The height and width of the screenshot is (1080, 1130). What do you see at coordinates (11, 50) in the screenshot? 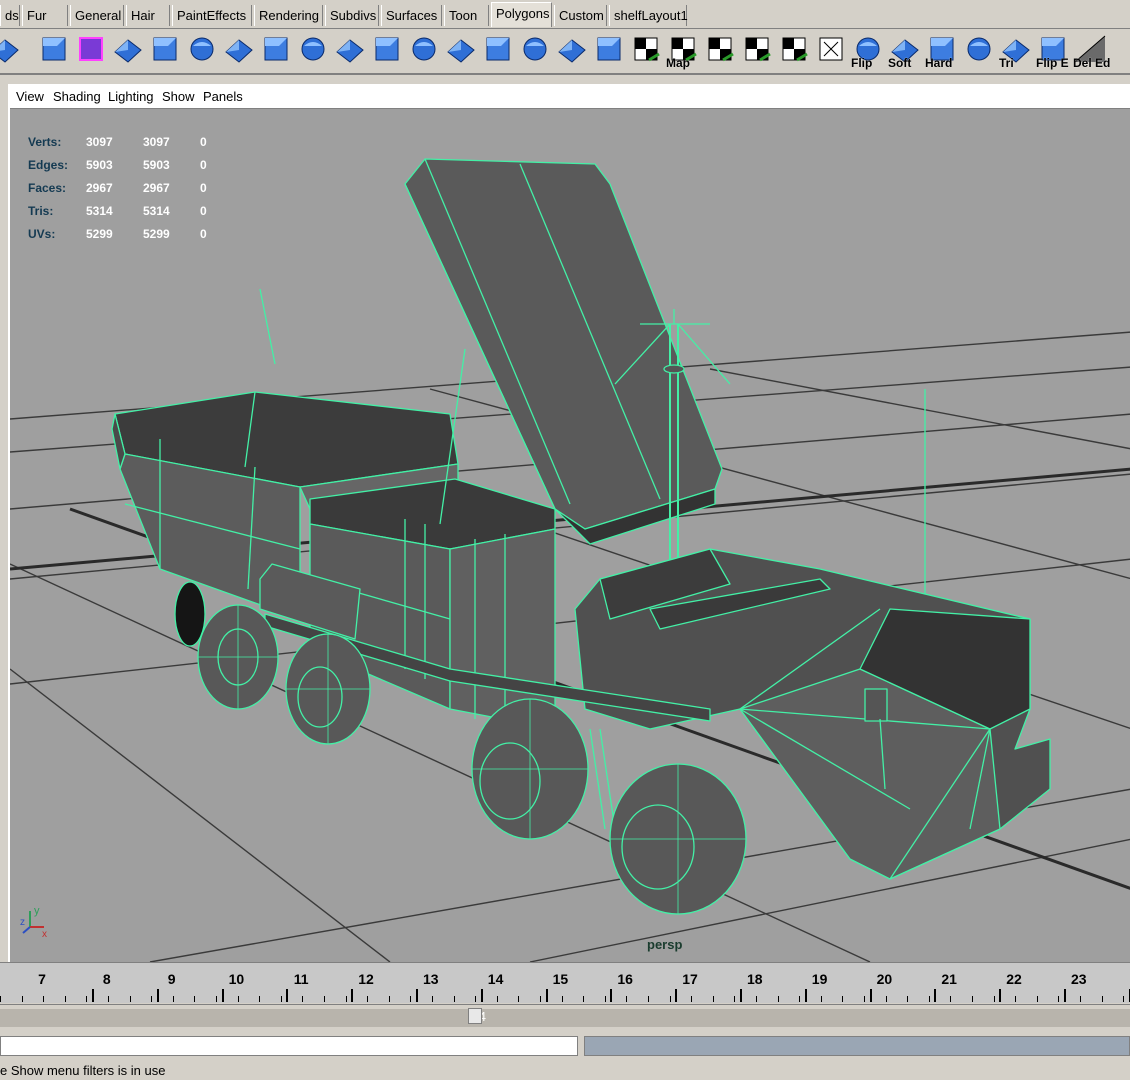
I see `sphere-tool-button` at bounding box center [11, 50].